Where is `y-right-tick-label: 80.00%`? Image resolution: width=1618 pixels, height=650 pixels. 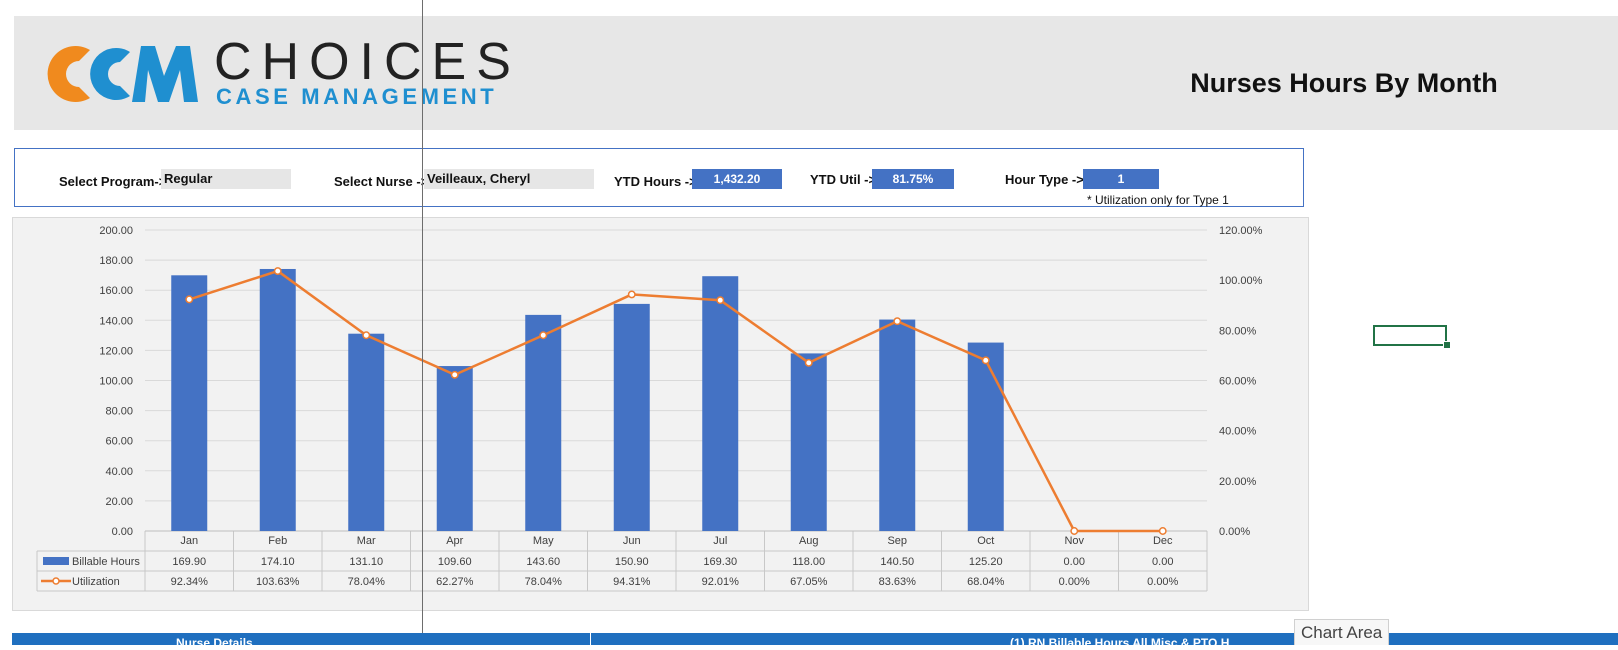 y-right-tick-label: 80.00% is located at coordinates (1238, 331).